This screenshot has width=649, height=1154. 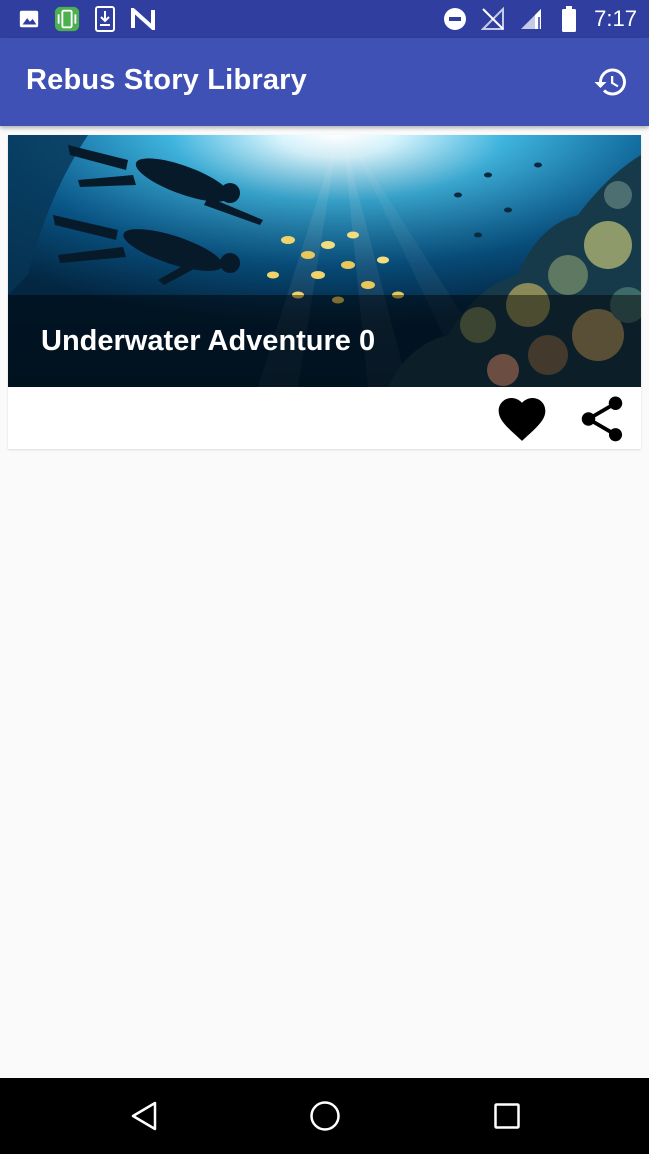 I want to click on no-signal-icon, so click(x=493, y=19).